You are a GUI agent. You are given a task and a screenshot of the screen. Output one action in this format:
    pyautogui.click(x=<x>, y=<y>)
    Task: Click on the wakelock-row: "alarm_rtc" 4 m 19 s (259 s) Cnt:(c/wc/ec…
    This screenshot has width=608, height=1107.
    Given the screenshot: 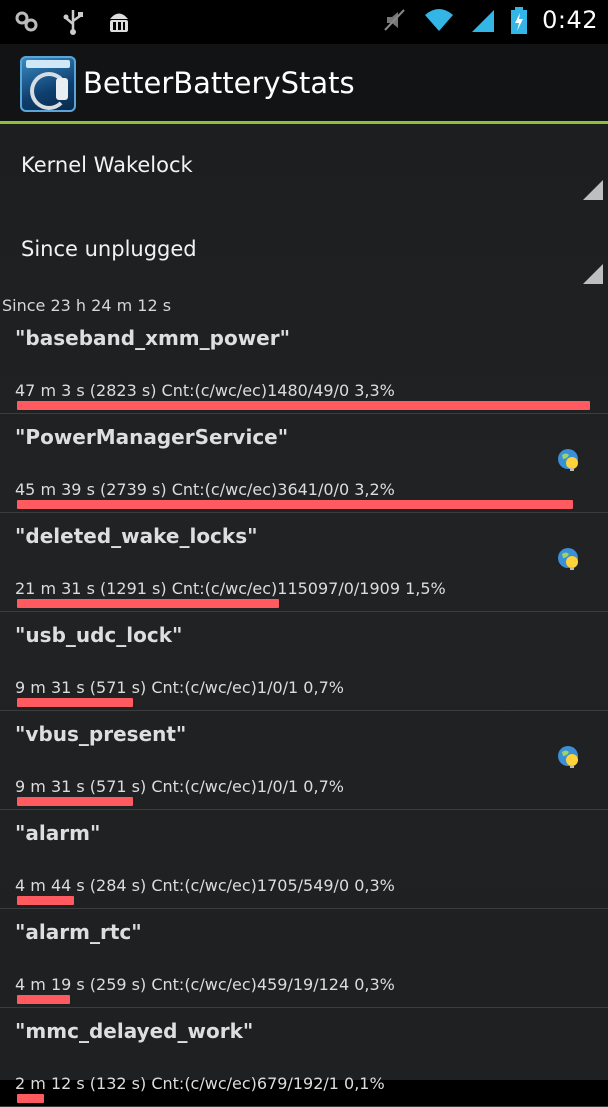 What is the action you would take?
    pyautogui.click(x=304, y=958)
    